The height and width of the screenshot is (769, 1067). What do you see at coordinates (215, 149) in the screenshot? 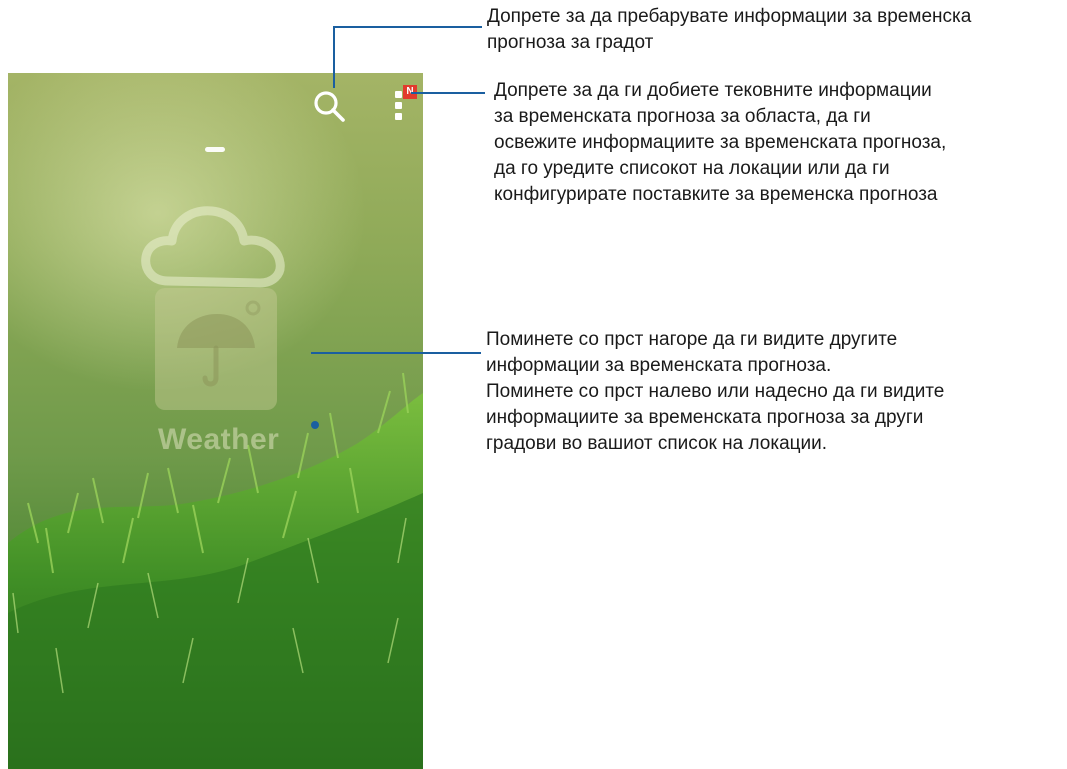
I see `page-indicator` at bounding box center [215, 149].